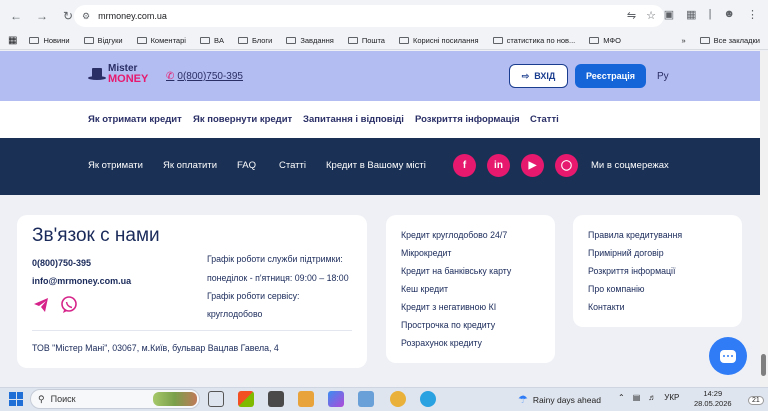 The width and height of the screenshot is (768, 411). Describe the element at coordinates (438, 40) in the screenshot. I see `bookmark-folder: Корисні посилання` at that location.